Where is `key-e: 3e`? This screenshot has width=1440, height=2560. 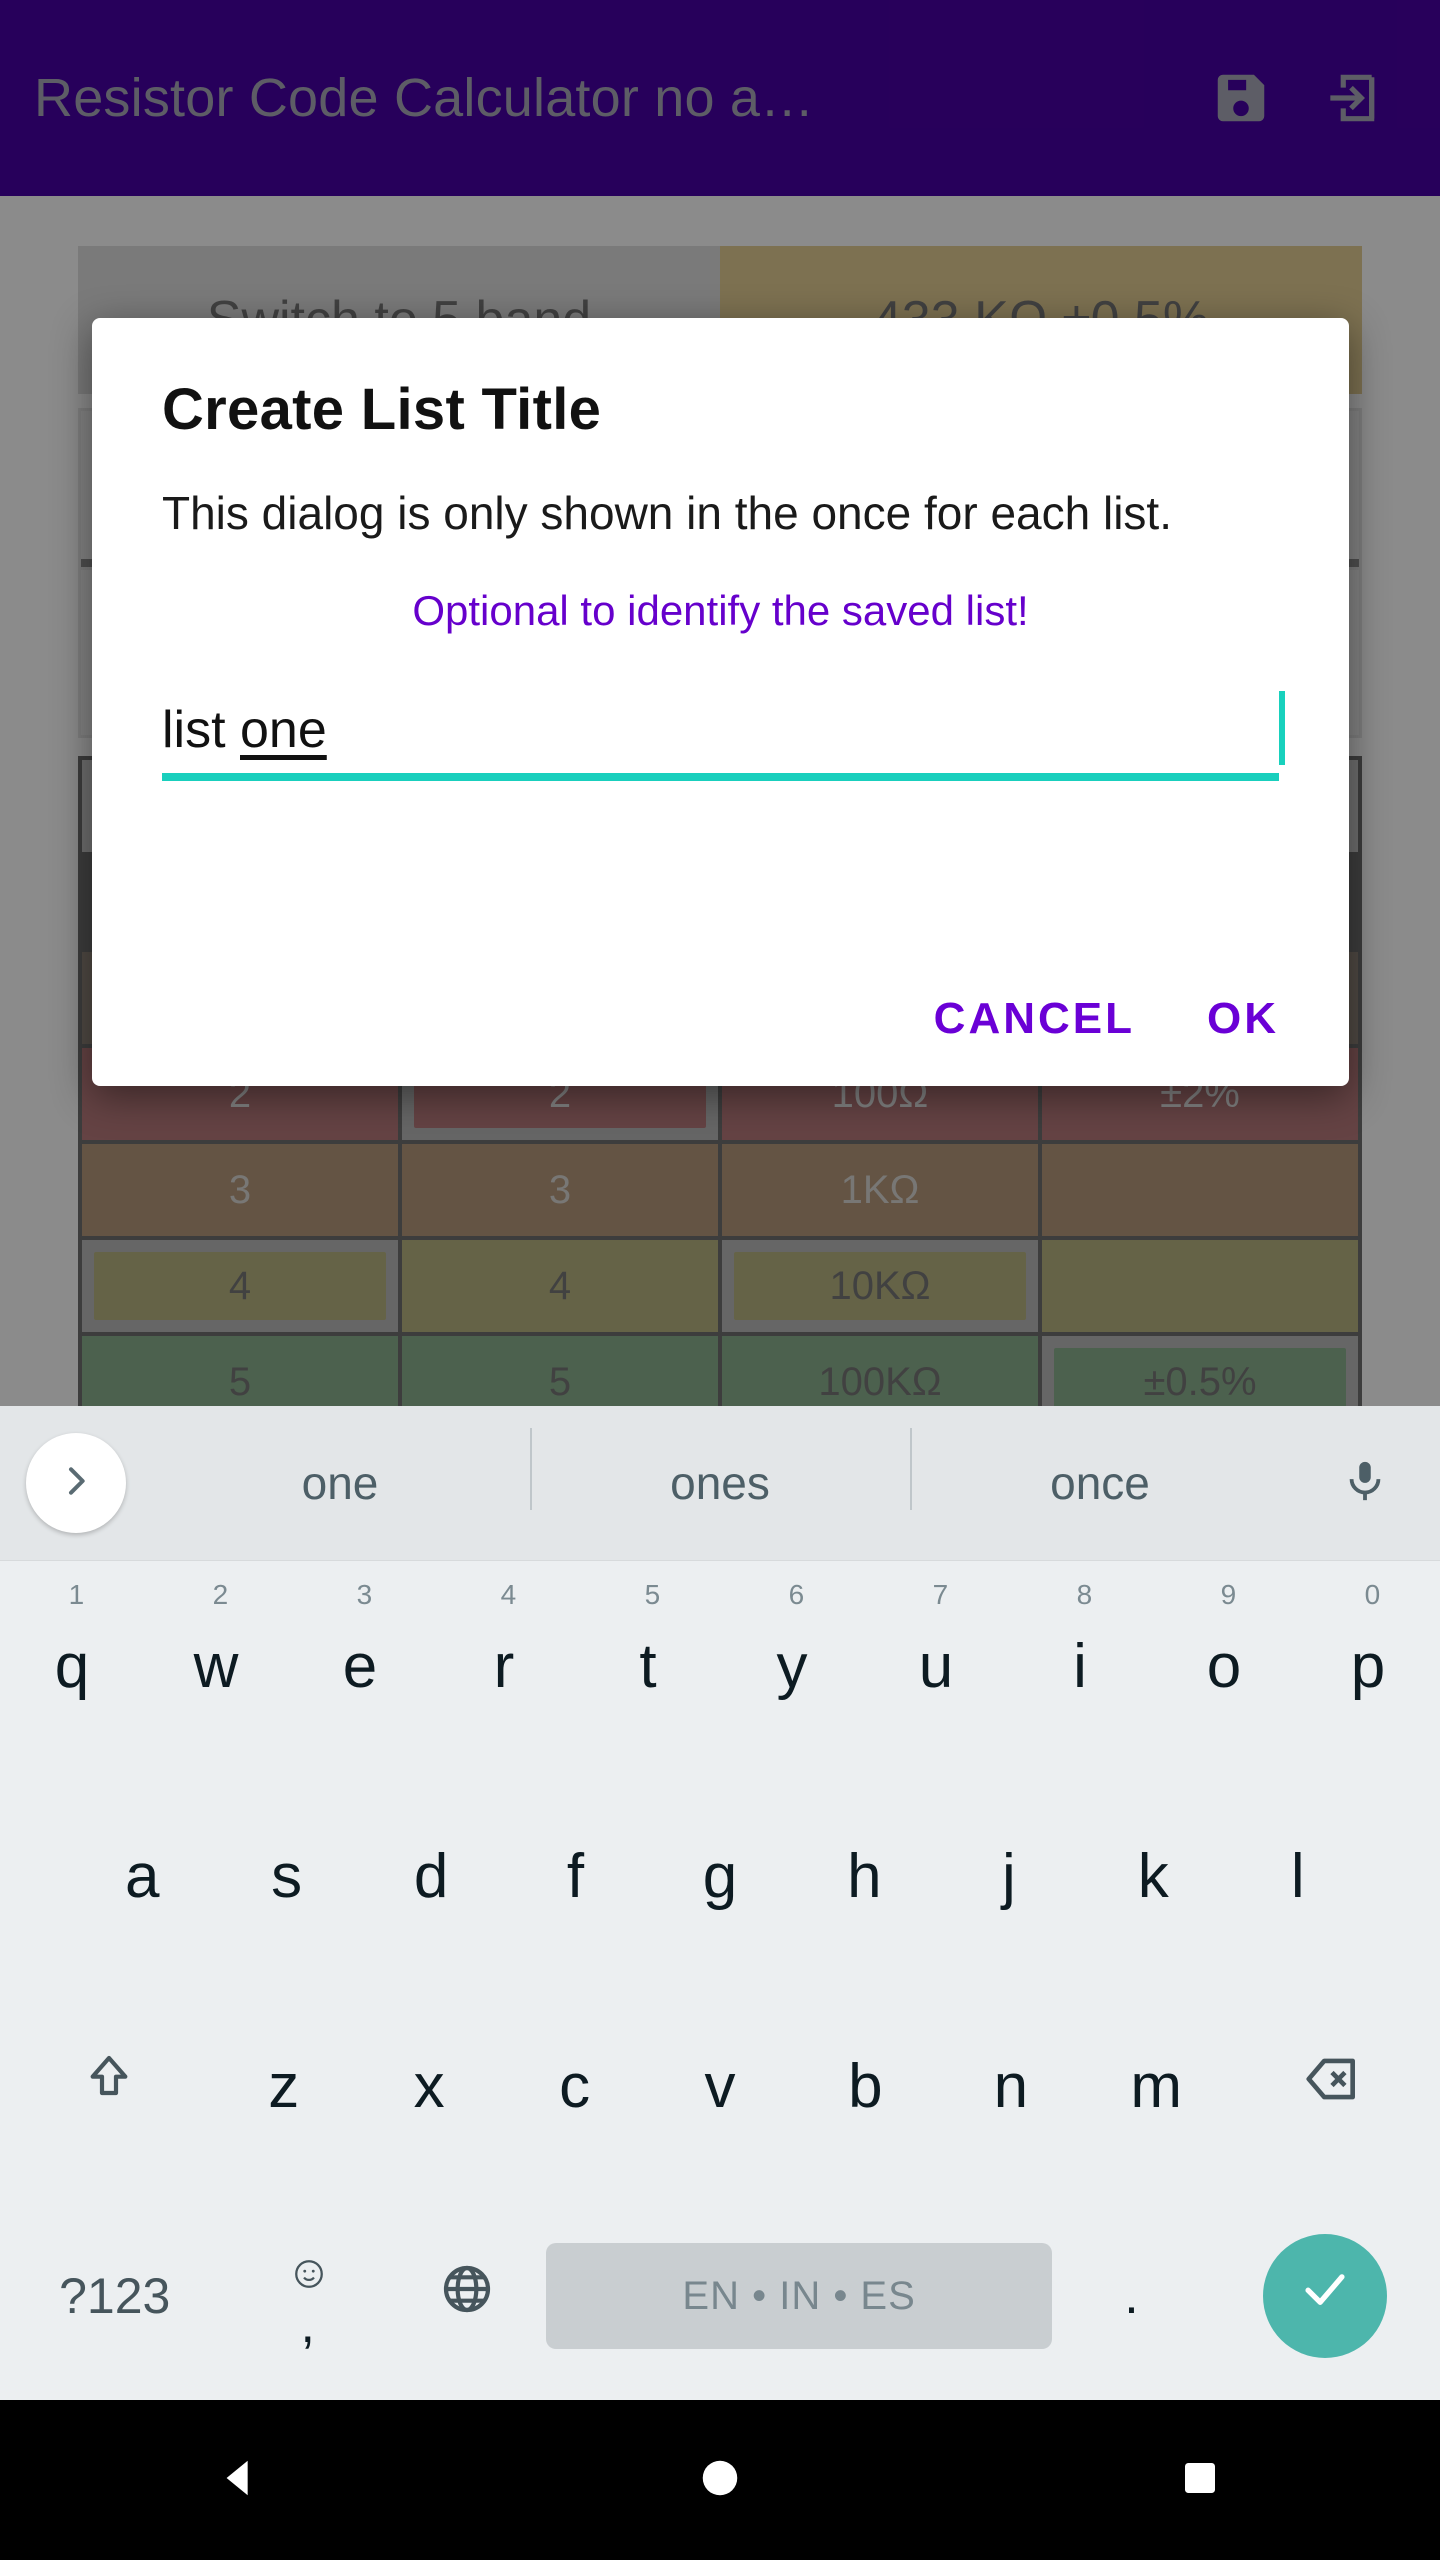
key-e: 3e is located at coordinates (360, 1666).